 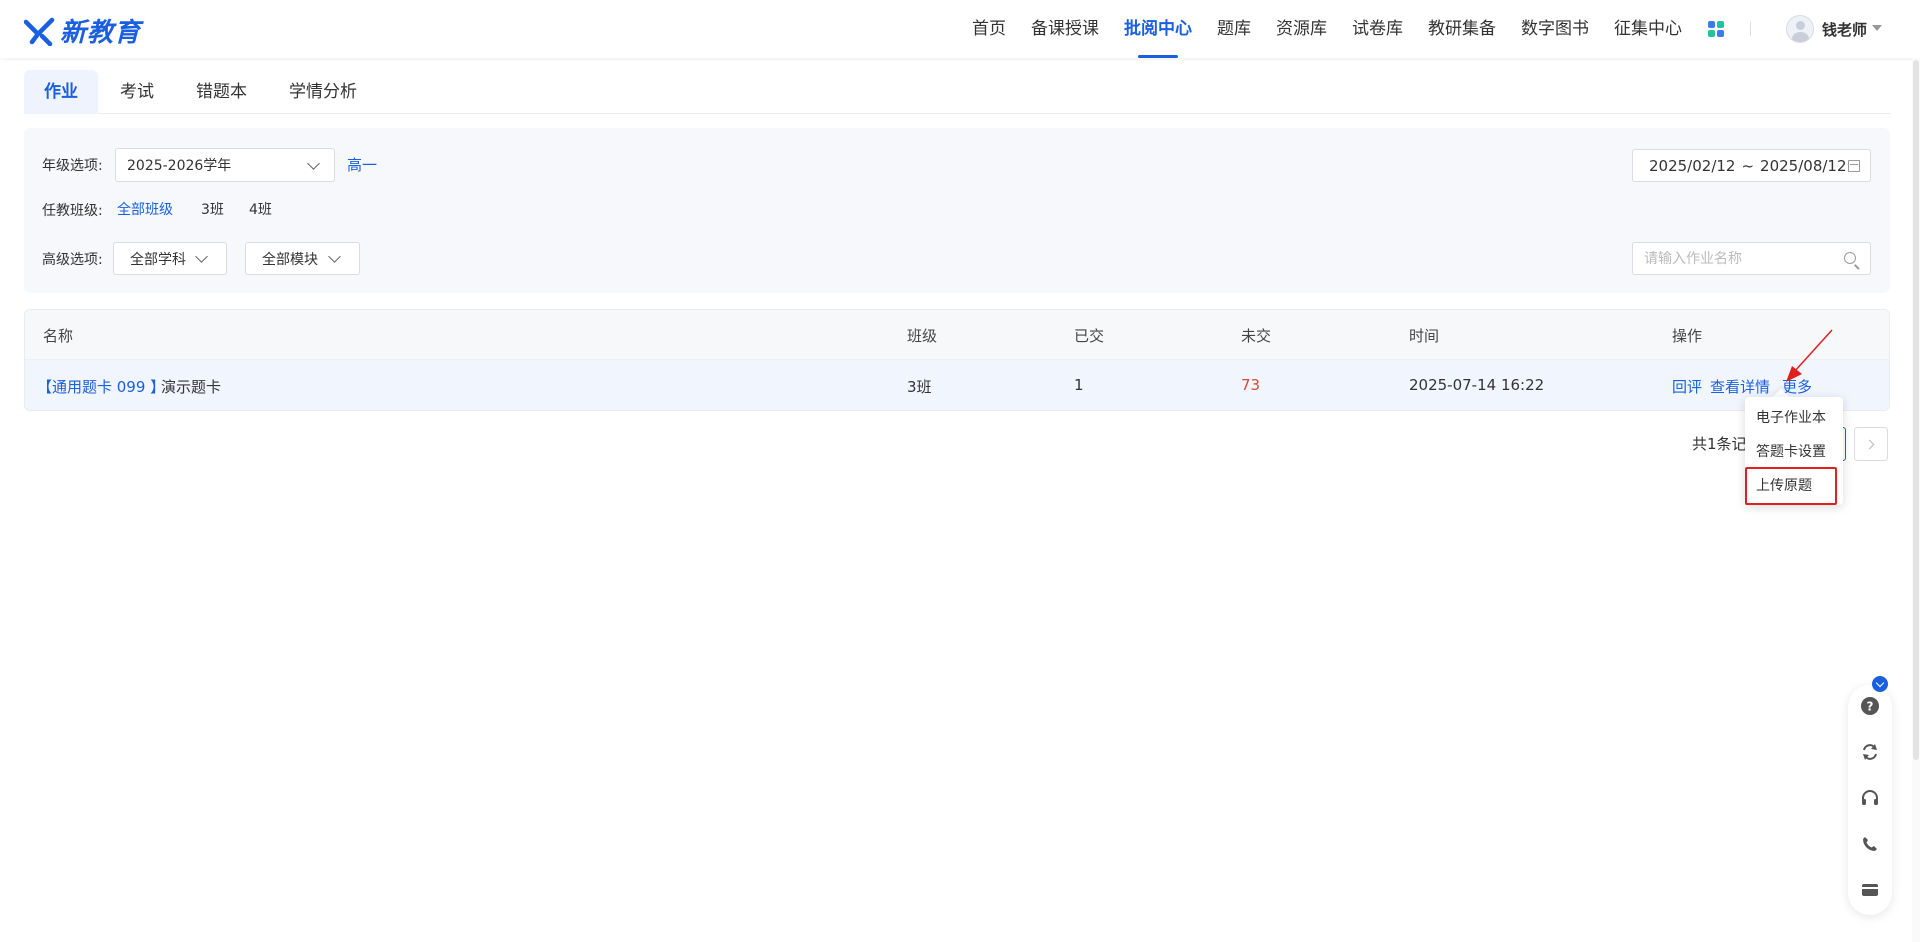 What do you see at coordinates (1692, 165) in the screenshot?
I see `date-start: 2025/02/12` at bounding box center [1692, 165].